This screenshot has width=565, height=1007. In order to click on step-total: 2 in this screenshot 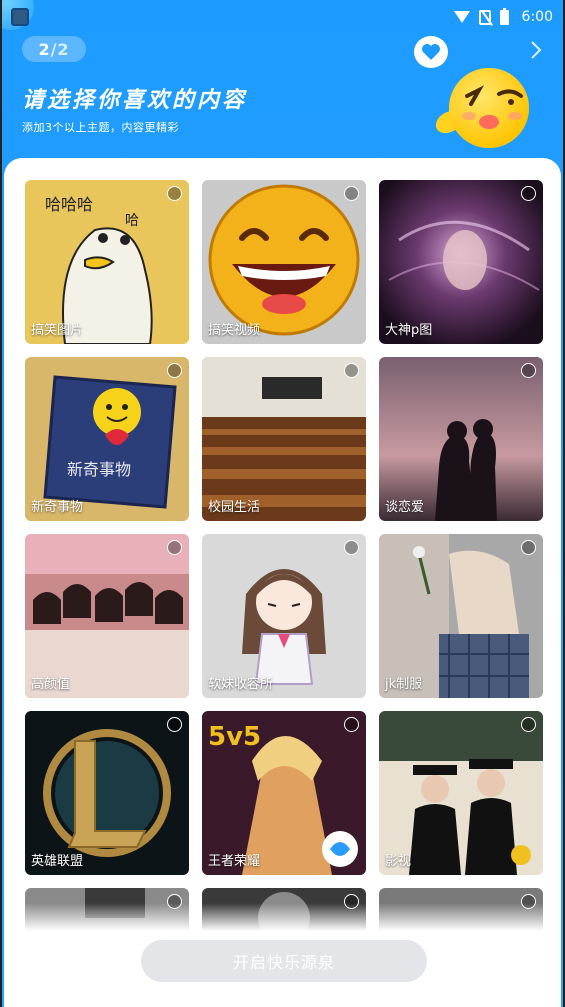, I will do `click(63, 49)`.